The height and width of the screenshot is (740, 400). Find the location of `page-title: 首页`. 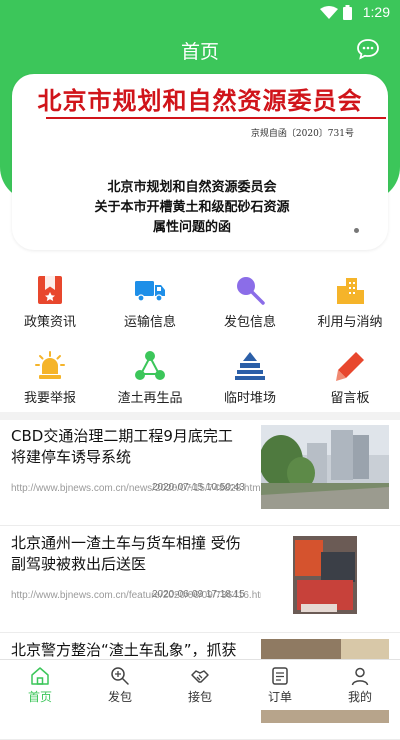

page-title: 首页 is located at coordinates (199, 52).